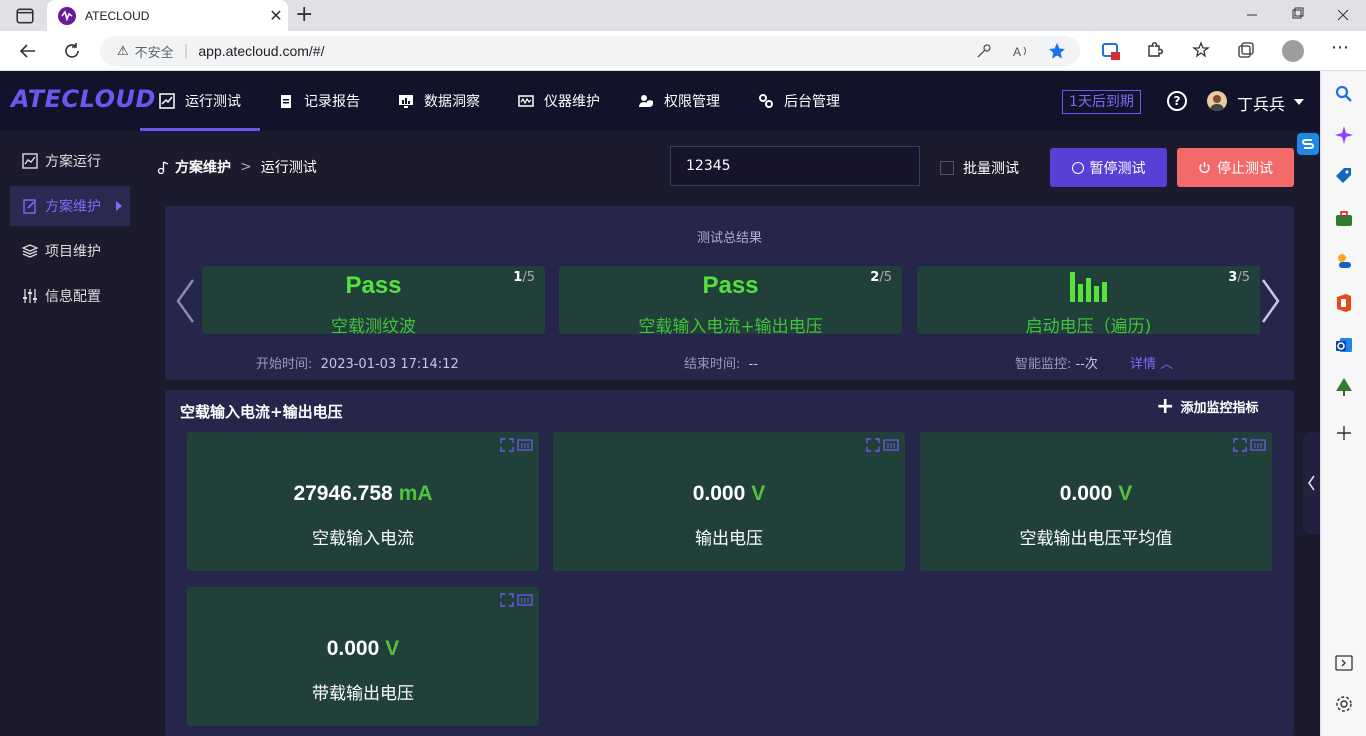 The width and height of the screenshot is (1366, 736). What do you see at coordinates (1344, 219) in the screenshot?
I see `tools-briefcase-icon` at bounding box center [1344, 219].